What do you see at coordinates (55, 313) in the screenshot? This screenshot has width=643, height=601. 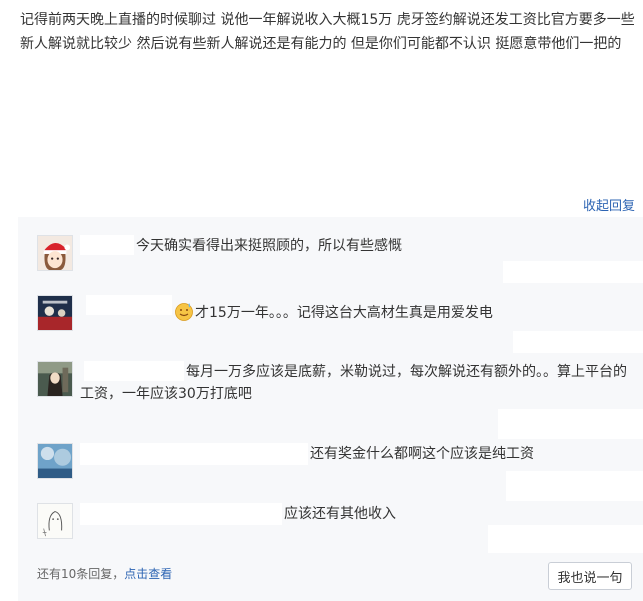 I see `dark-poster-avatar` at bounding box center [55, 313].